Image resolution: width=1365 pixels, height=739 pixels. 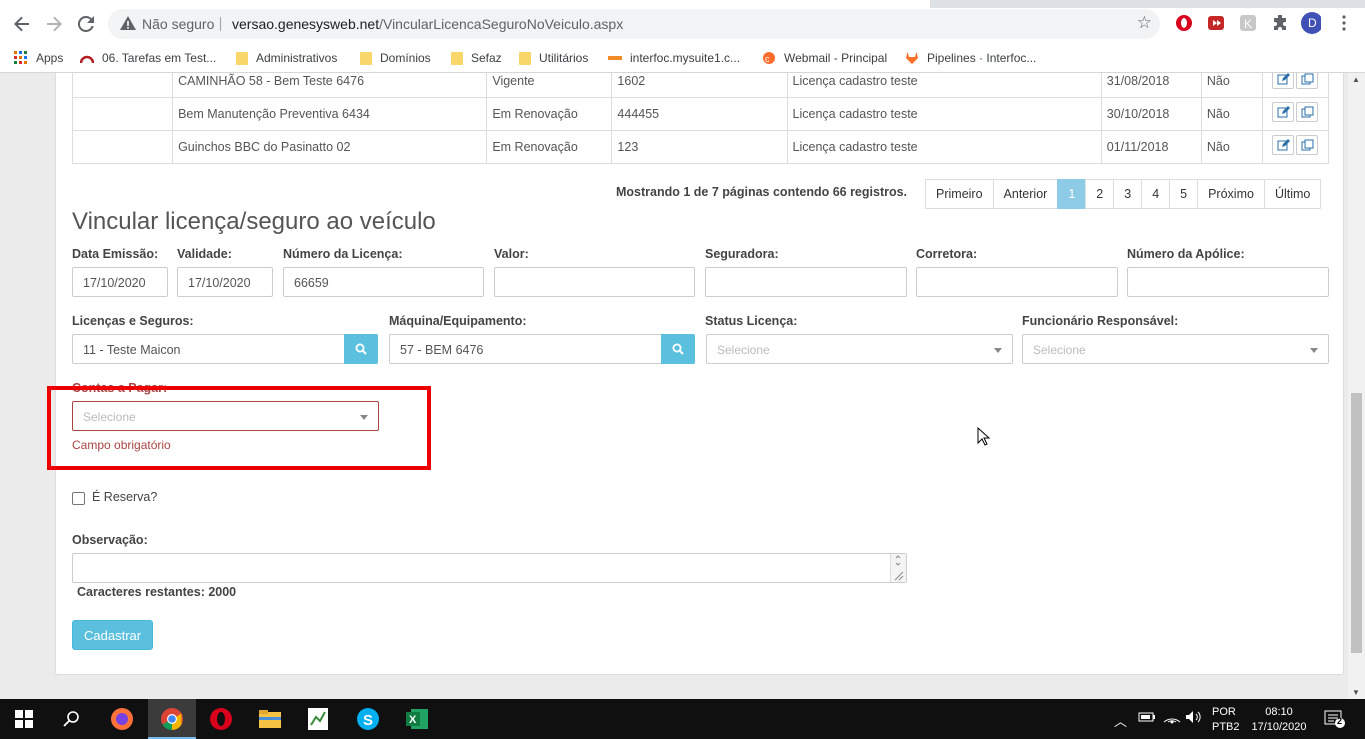 I want to click on svg-text: X, so click(x=413, y=720).